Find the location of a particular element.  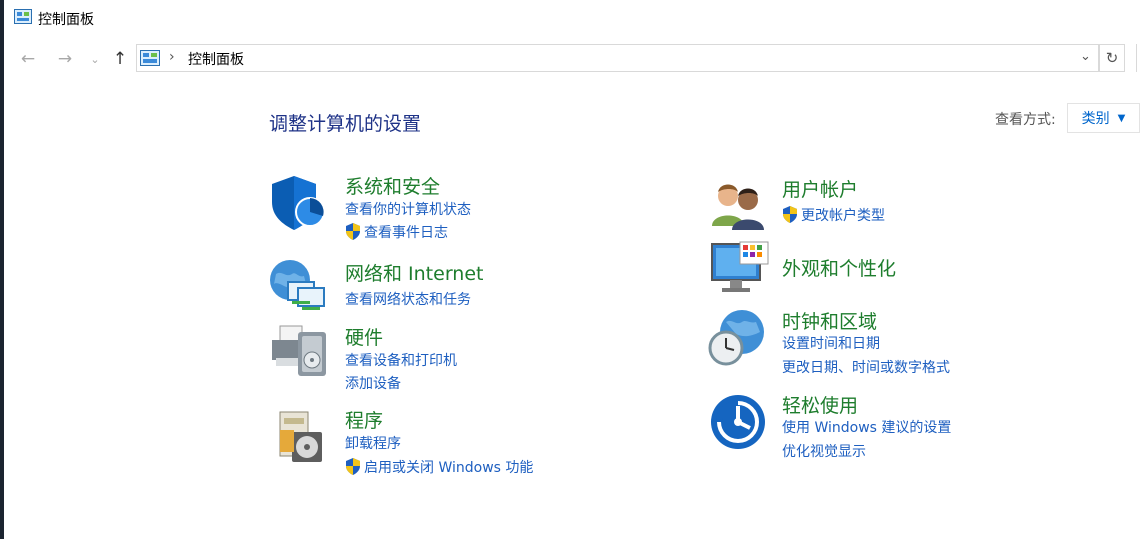

category-user-accounts: 用户帐户 is located at coordinates (820, 188).